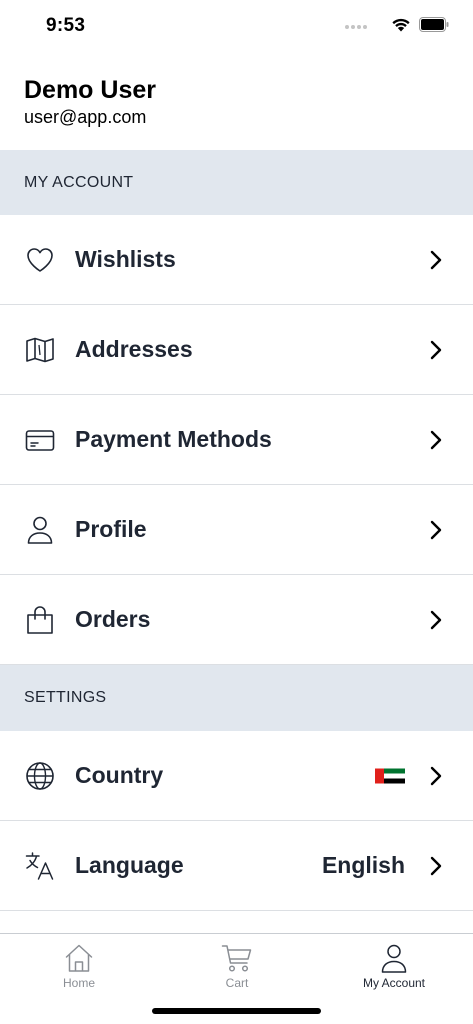 This screenshot has width=473, height=1024. What do you see at coordinates (173, 439) in the screenshot?
I see `menu-item-label: Payment Methods` at bounding box center [173, 439].